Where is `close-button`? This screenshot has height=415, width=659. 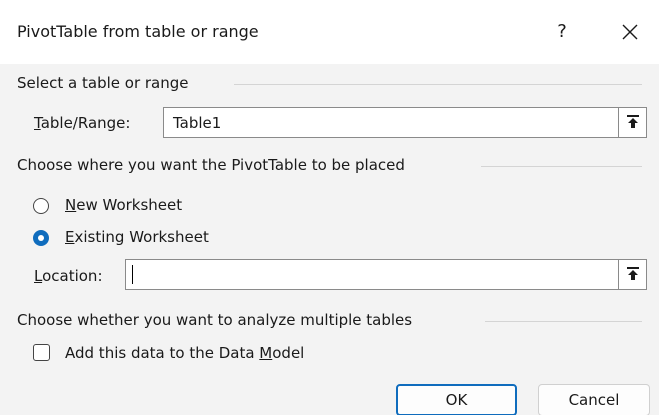
close-button is located at coordinates (630, 32).